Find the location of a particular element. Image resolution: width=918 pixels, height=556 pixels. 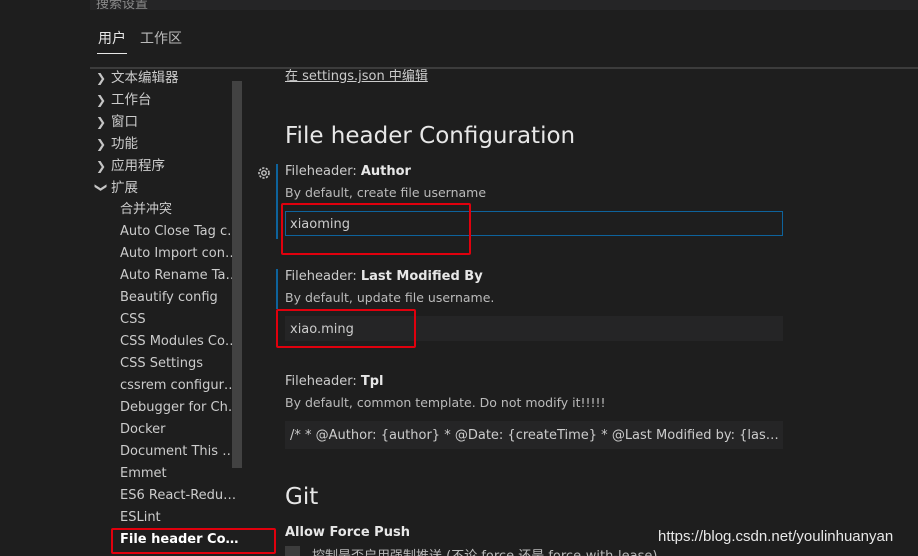

toc-group-workbench: ❯ 工作台 is located at coordinates (165, 100).